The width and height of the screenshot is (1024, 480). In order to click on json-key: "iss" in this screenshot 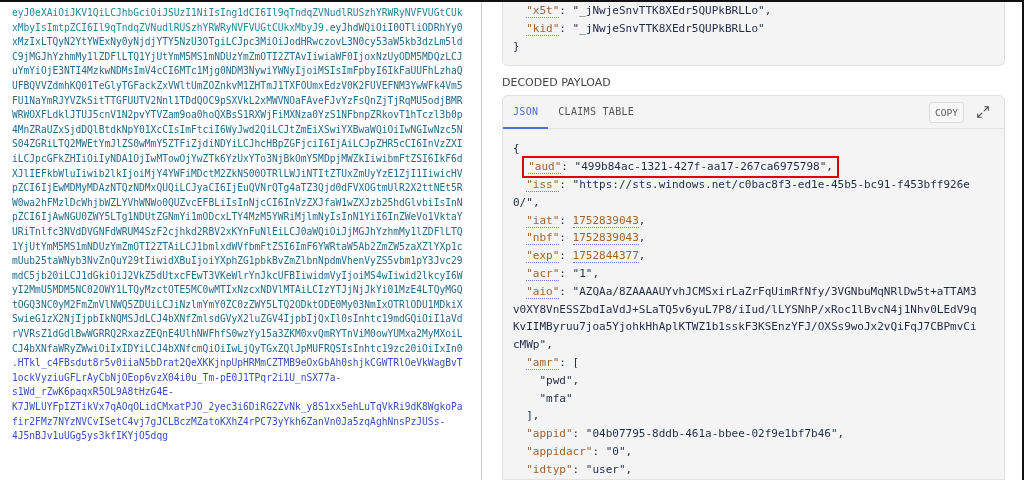, I will do `click(543, 185)`.